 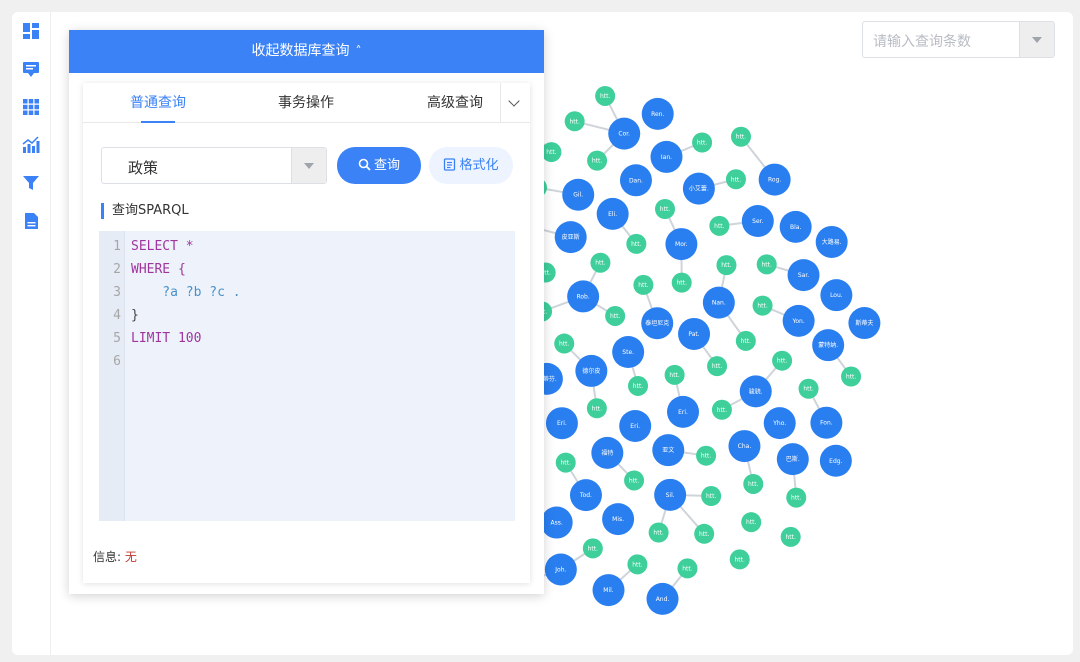 I want to click on tab-transaction: 事务操作, so click(x=306, y=103).